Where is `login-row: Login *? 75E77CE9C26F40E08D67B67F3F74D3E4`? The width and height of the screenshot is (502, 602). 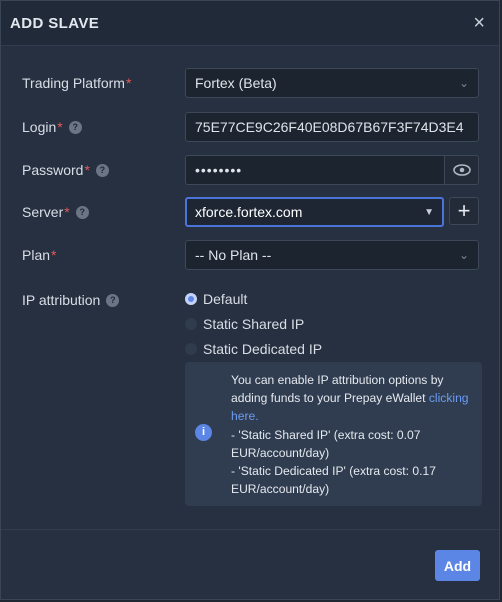
login-row: Login *? 75E77CE9C26F40E08D67B67F3F74D3E4 is located at coordinates (250, 127).